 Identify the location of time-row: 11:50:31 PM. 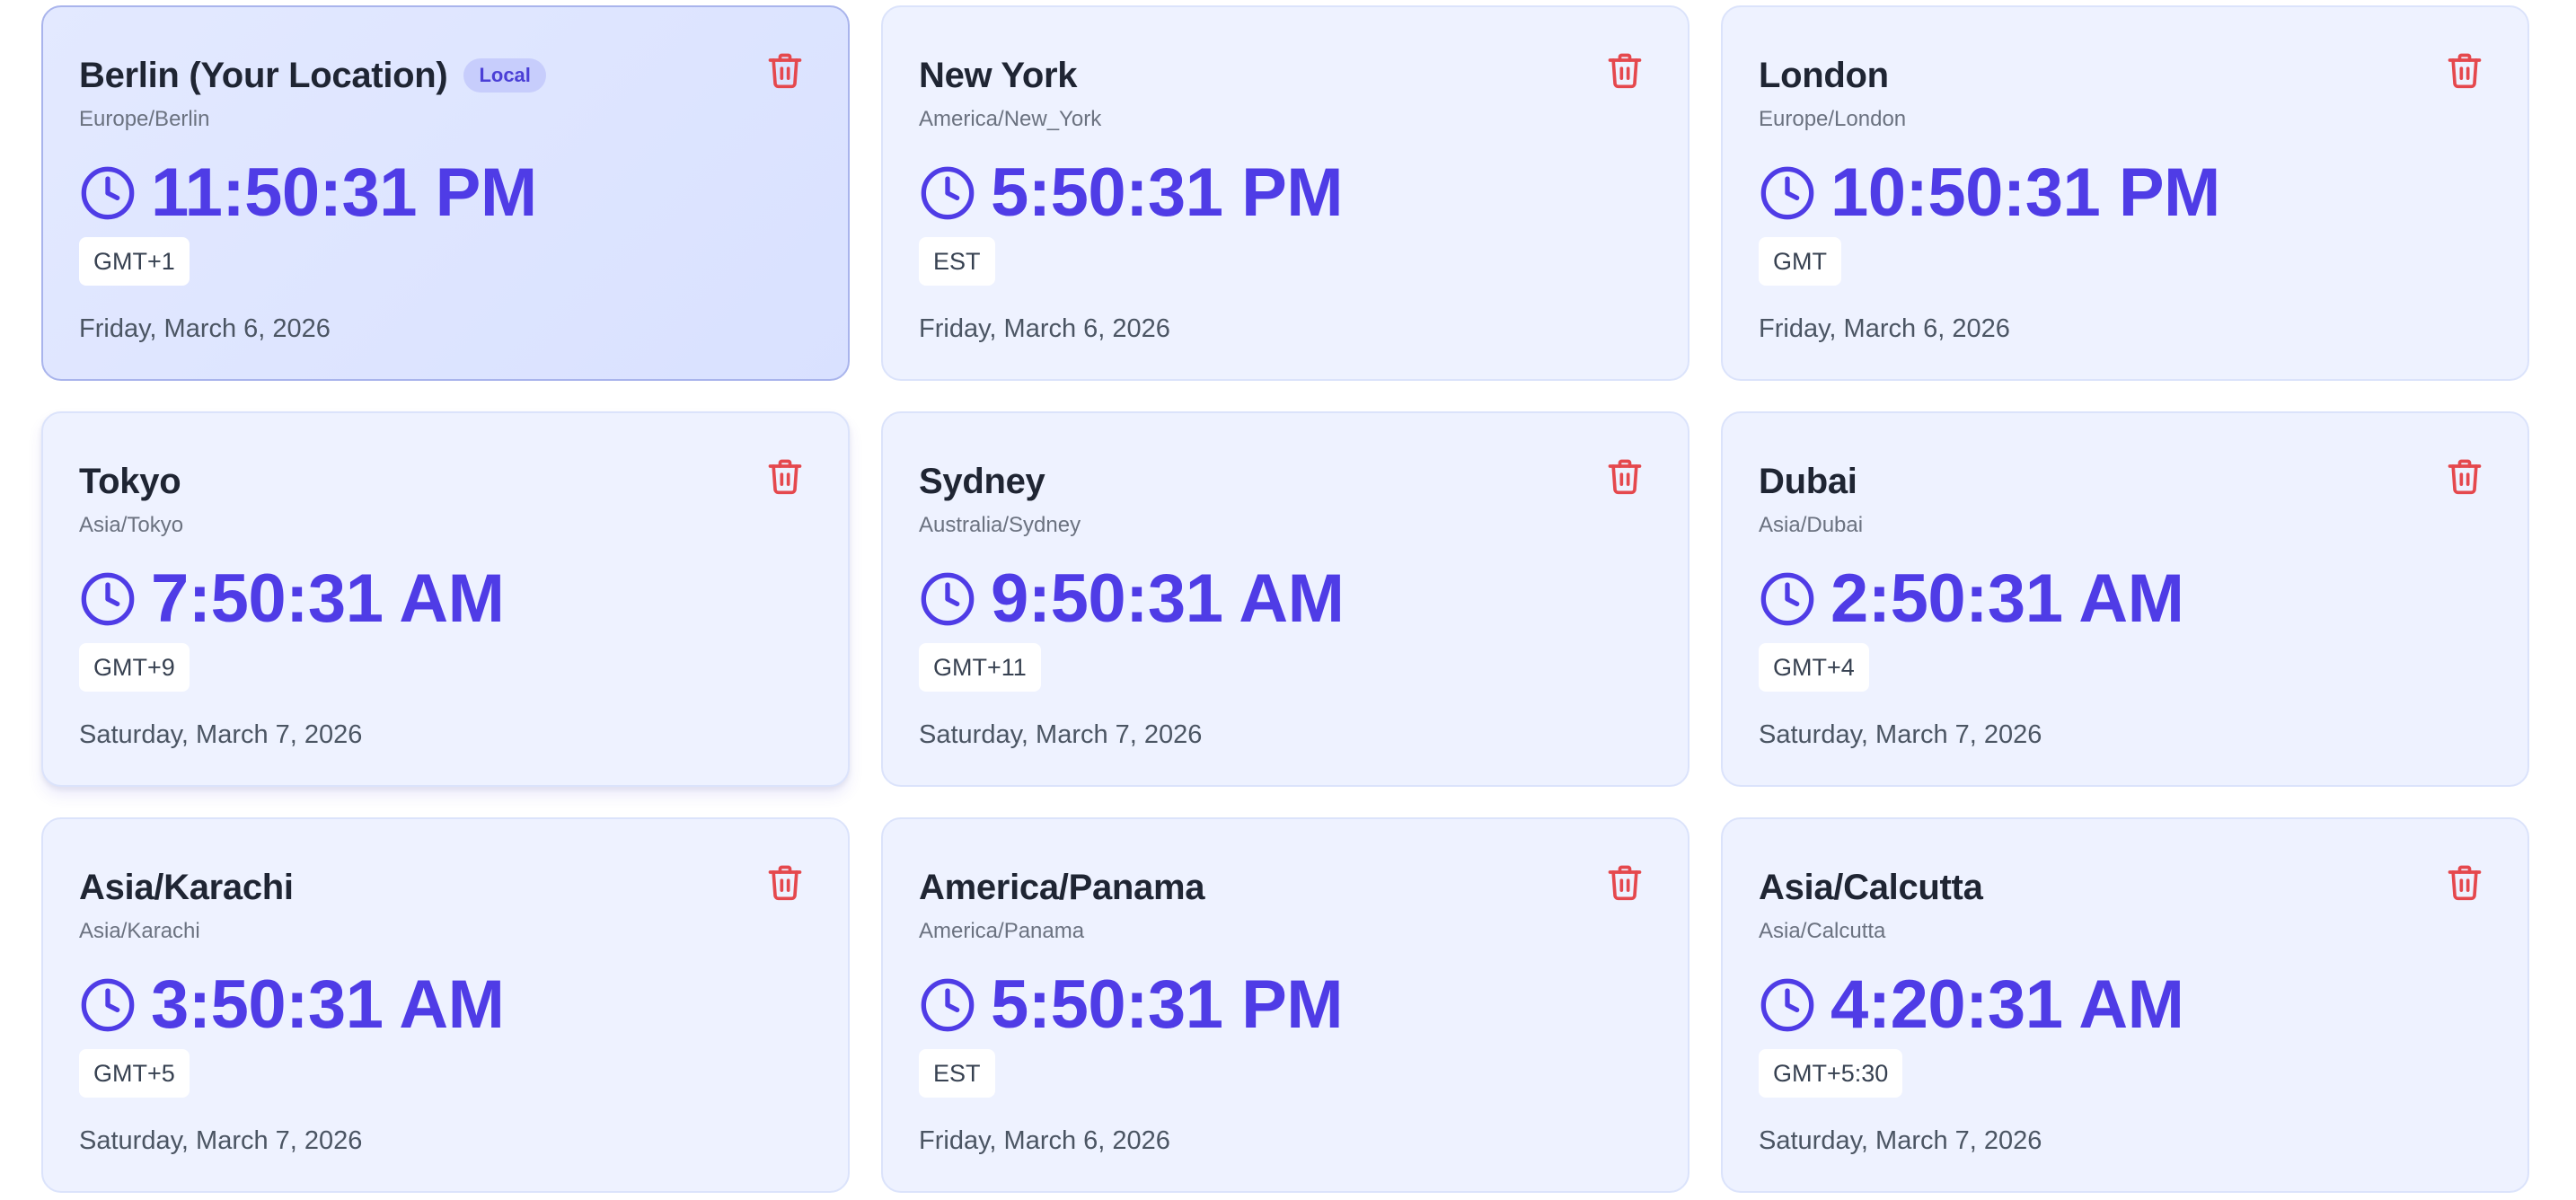
(308, 193).